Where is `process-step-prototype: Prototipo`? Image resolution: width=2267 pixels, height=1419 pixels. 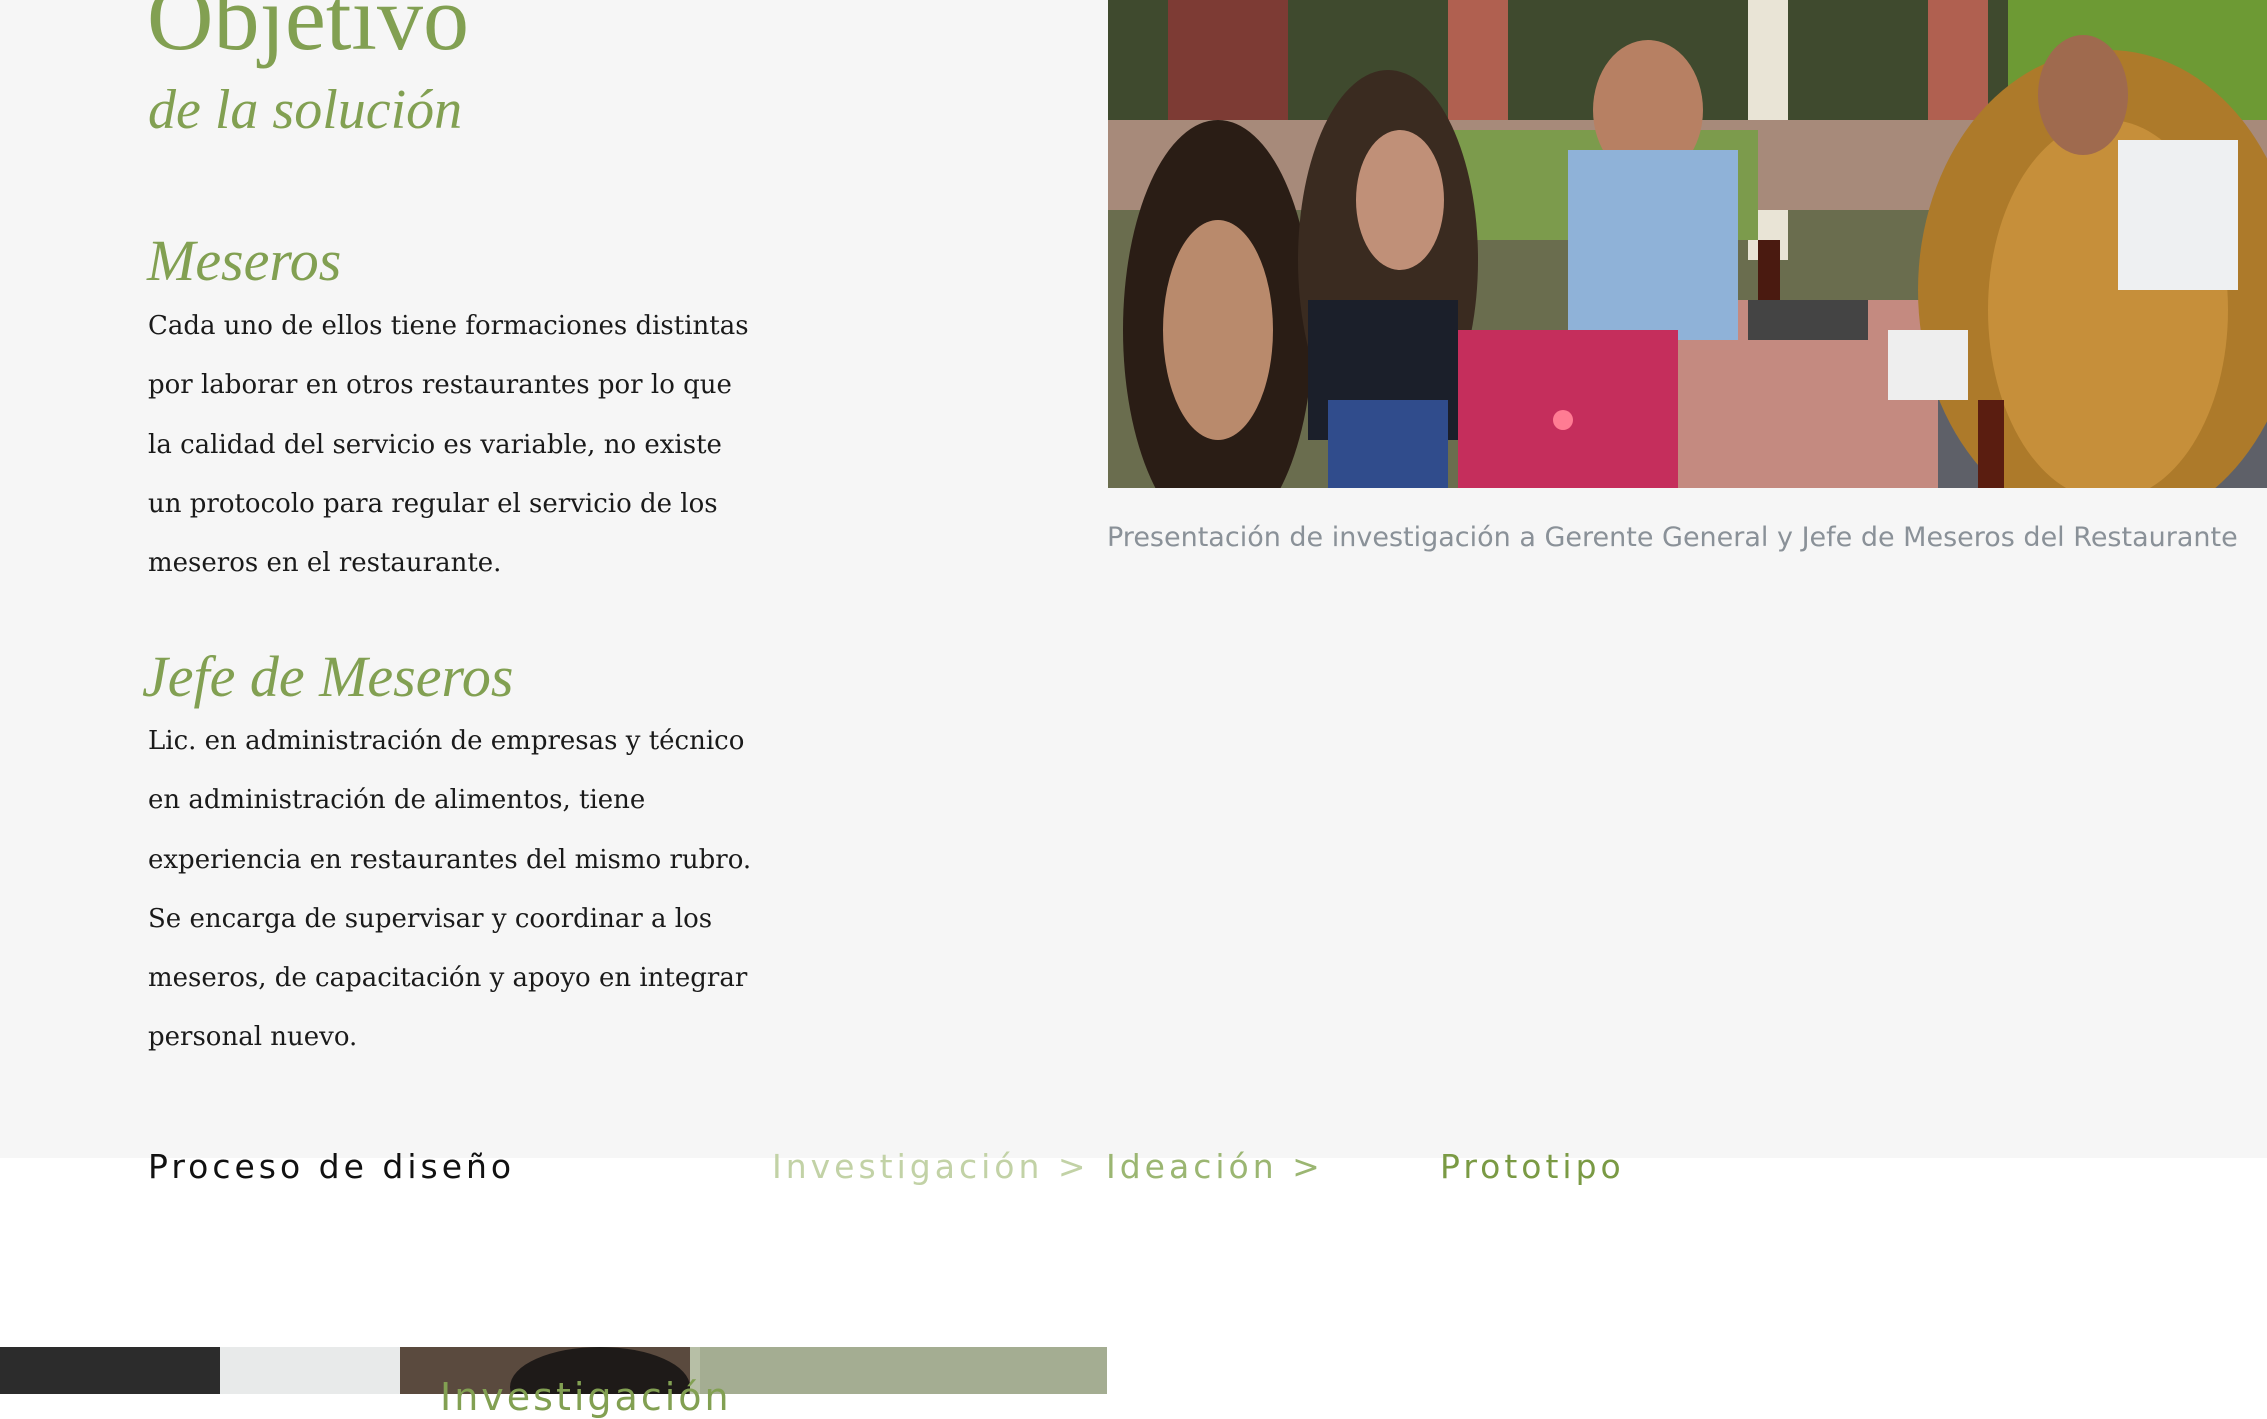 process-step-prototype: Prototipo is located at coordinates (1532, 1166).